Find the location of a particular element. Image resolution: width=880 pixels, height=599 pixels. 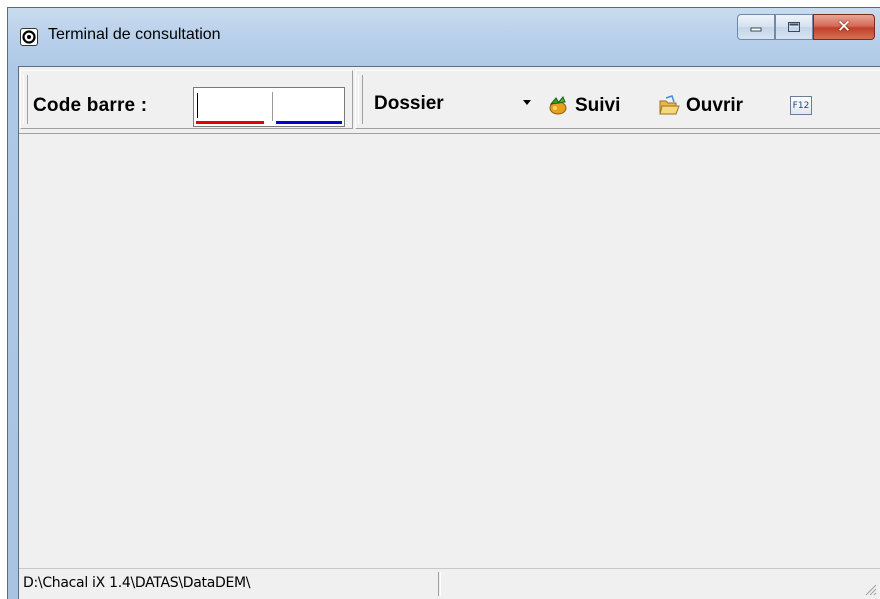

barcode-red-underline is located at coordinates (230, 122).